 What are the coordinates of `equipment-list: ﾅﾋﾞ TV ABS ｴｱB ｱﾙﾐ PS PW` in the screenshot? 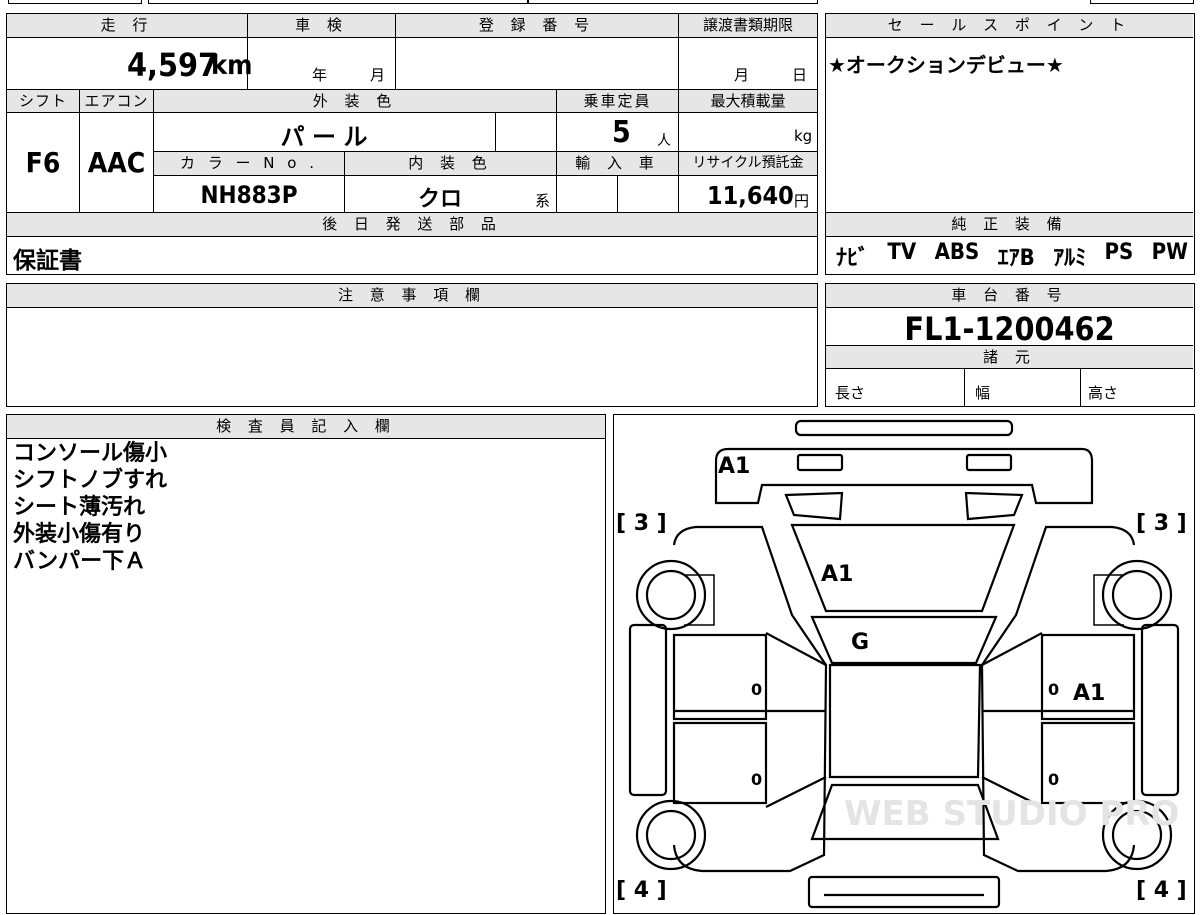 It's located at (1012, 256).